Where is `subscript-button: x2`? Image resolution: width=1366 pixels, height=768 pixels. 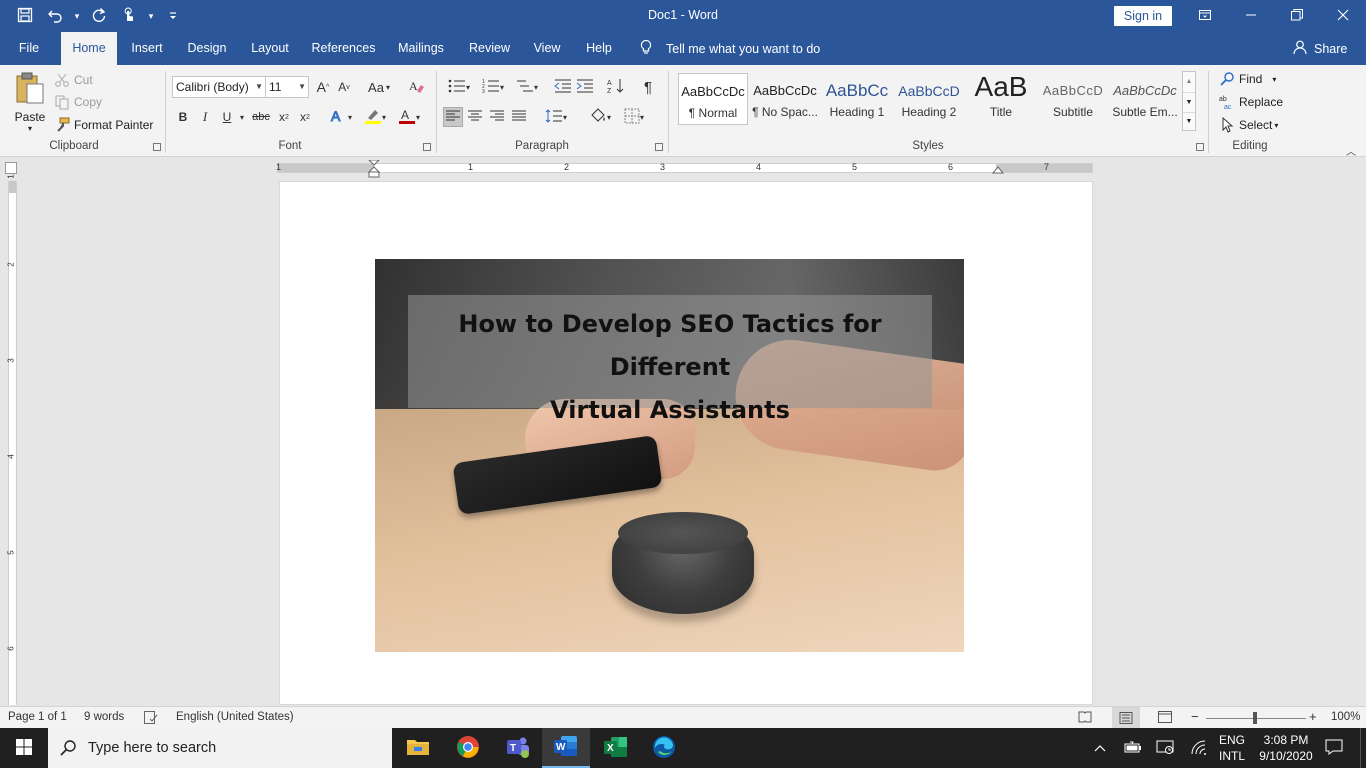 subscript-button: x2 is located at coordinates (284, 117).